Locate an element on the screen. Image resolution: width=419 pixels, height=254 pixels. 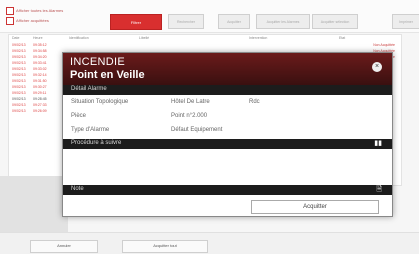
cancel-button: Annuler is located at coordinates (64, 246).